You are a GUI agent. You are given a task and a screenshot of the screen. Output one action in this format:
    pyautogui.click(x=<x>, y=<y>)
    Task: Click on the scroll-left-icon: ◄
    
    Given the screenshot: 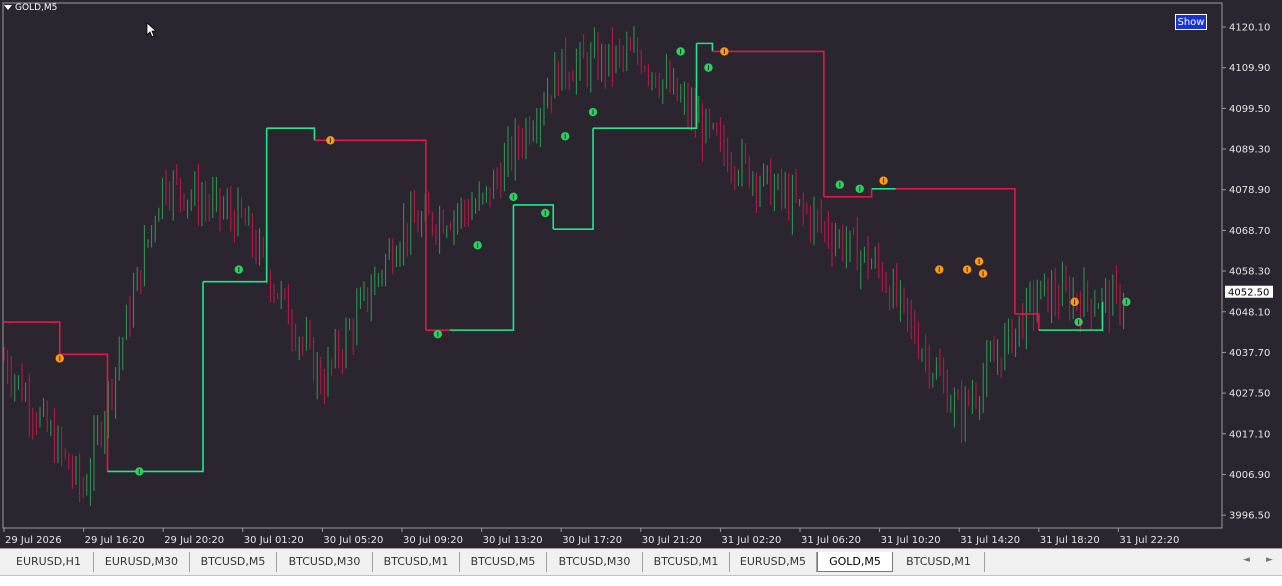 What is the action you would take?
    pyautogui.click(x=1246, y=560)
    